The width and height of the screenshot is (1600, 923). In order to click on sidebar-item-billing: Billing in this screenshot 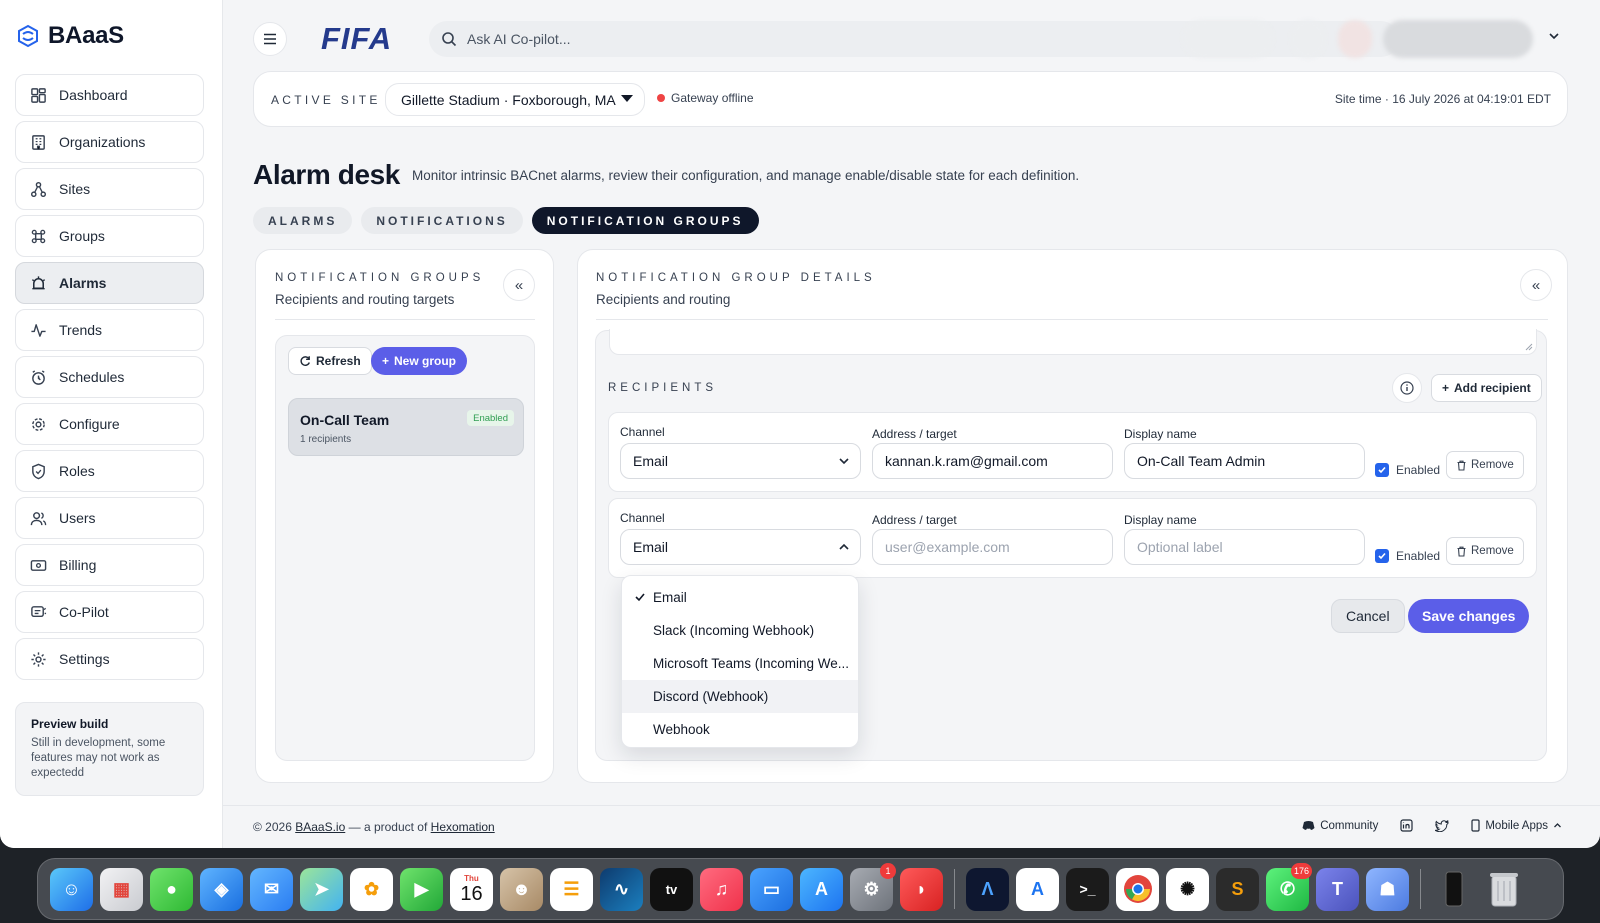, I will do `click(109, 565)`.